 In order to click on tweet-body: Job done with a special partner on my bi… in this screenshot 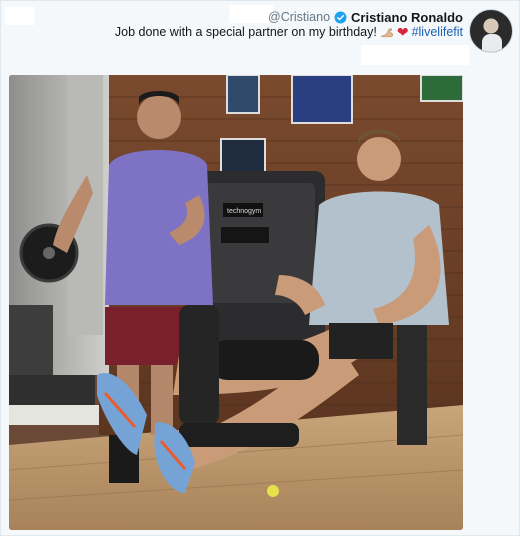, I will do `click(245, 32)`.